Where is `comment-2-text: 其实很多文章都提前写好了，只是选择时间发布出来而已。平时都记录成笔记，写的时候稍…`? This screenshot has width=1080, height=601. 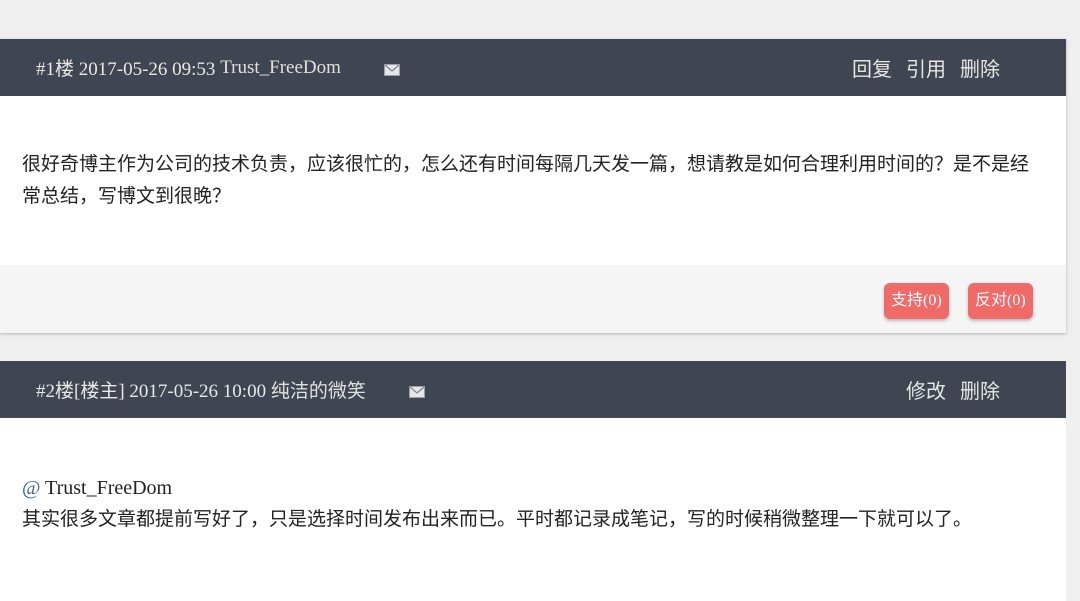
comment-2-text: 其实很多文章都提前写好了，只是选择时间发布出来而已。平时都记录成笔记，写的时候稍… is located at coordinates (497, 519).